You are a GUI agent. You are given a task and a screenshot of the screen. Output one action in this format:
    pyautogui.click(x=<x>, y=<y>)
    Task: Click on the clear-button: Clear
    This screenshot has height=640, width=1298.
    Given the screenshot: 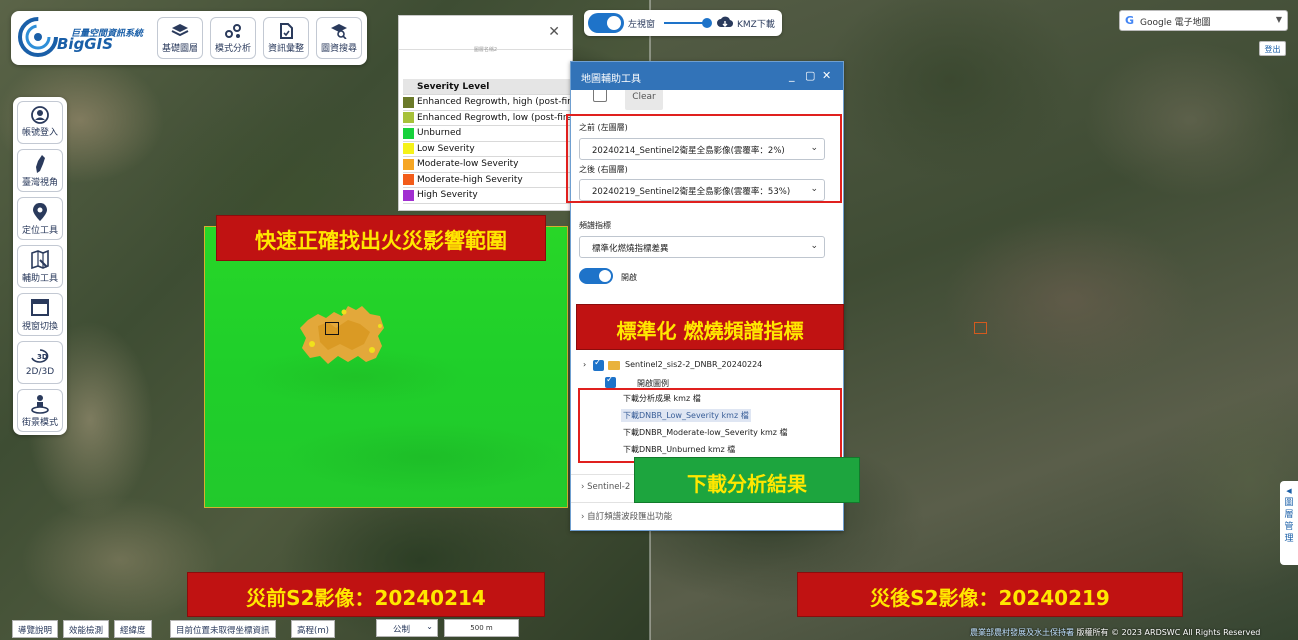 What is the action you would take?
    pyautogui.click(x=644, y=100)
    